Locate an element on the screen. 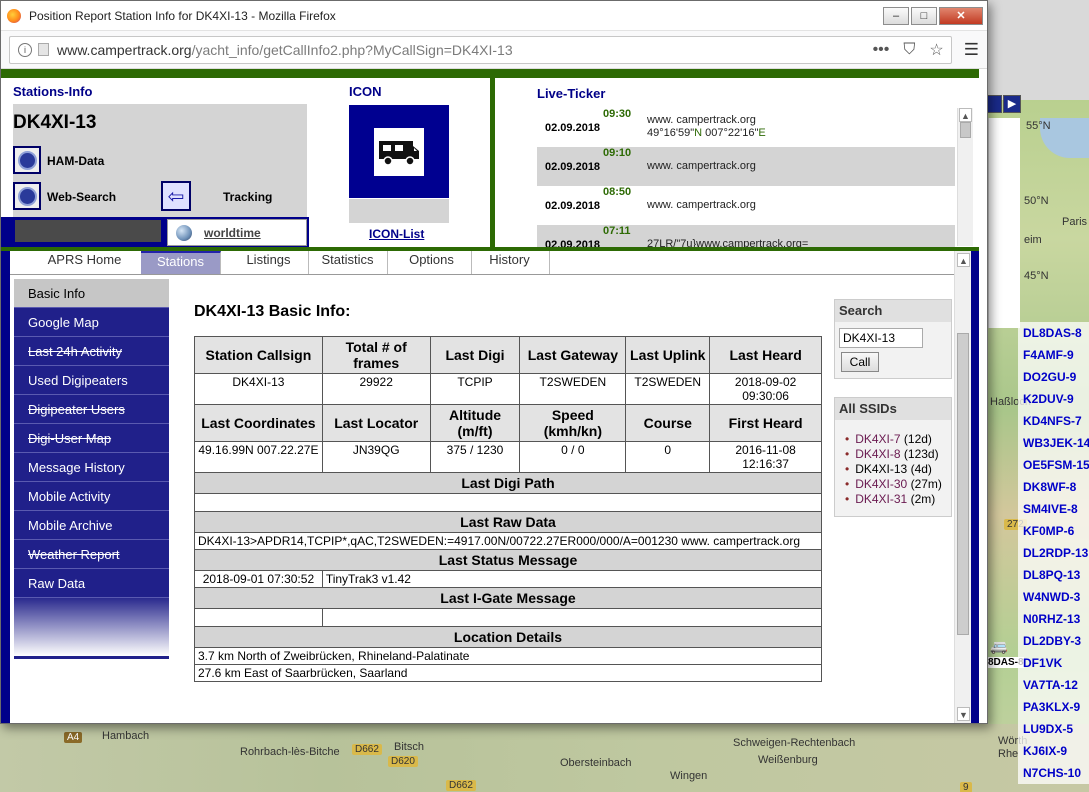  sidebar-item-google-map: Google Map is located at coordinates (91, 322).